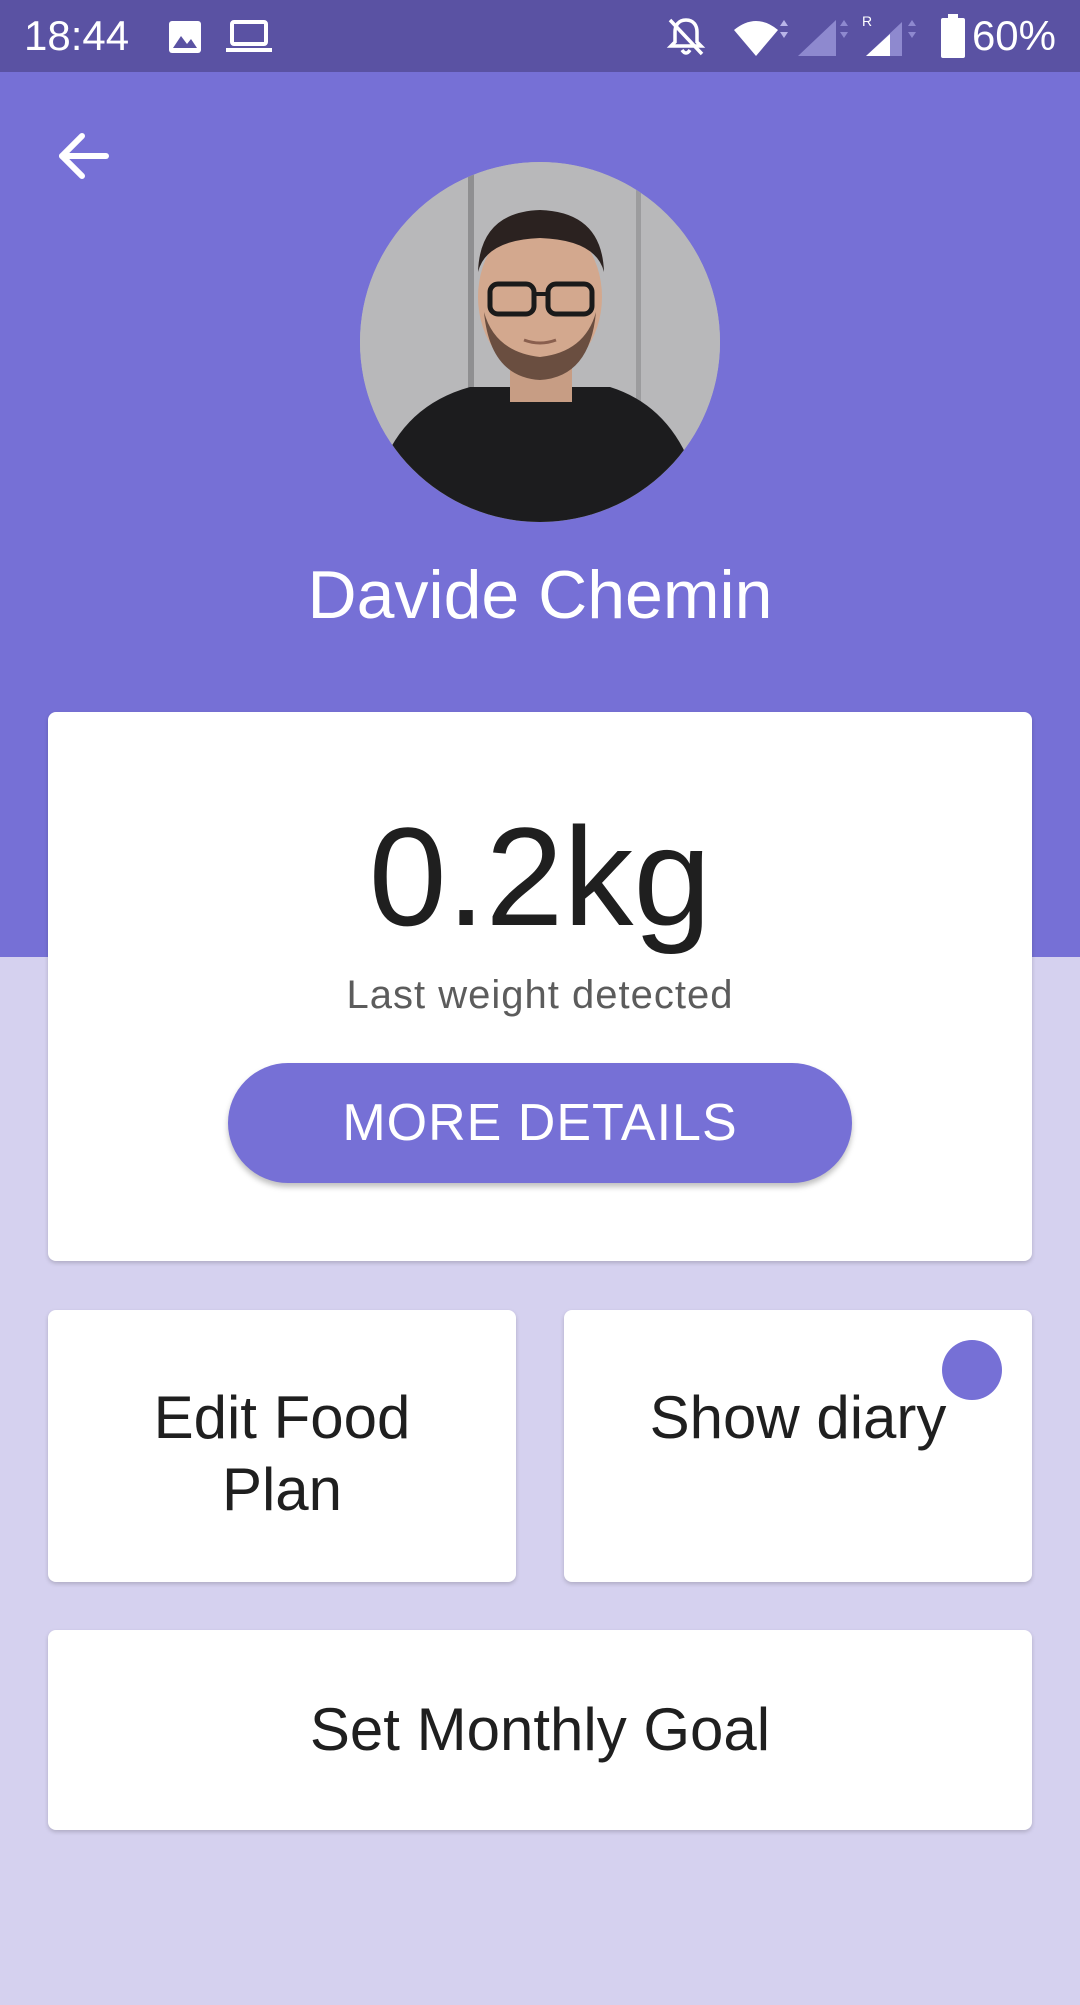 The width and height of the screenshot is (1080, 2005). I want to click on edit-food-plan-label: Edit Food Plan, so click(282, 1454).